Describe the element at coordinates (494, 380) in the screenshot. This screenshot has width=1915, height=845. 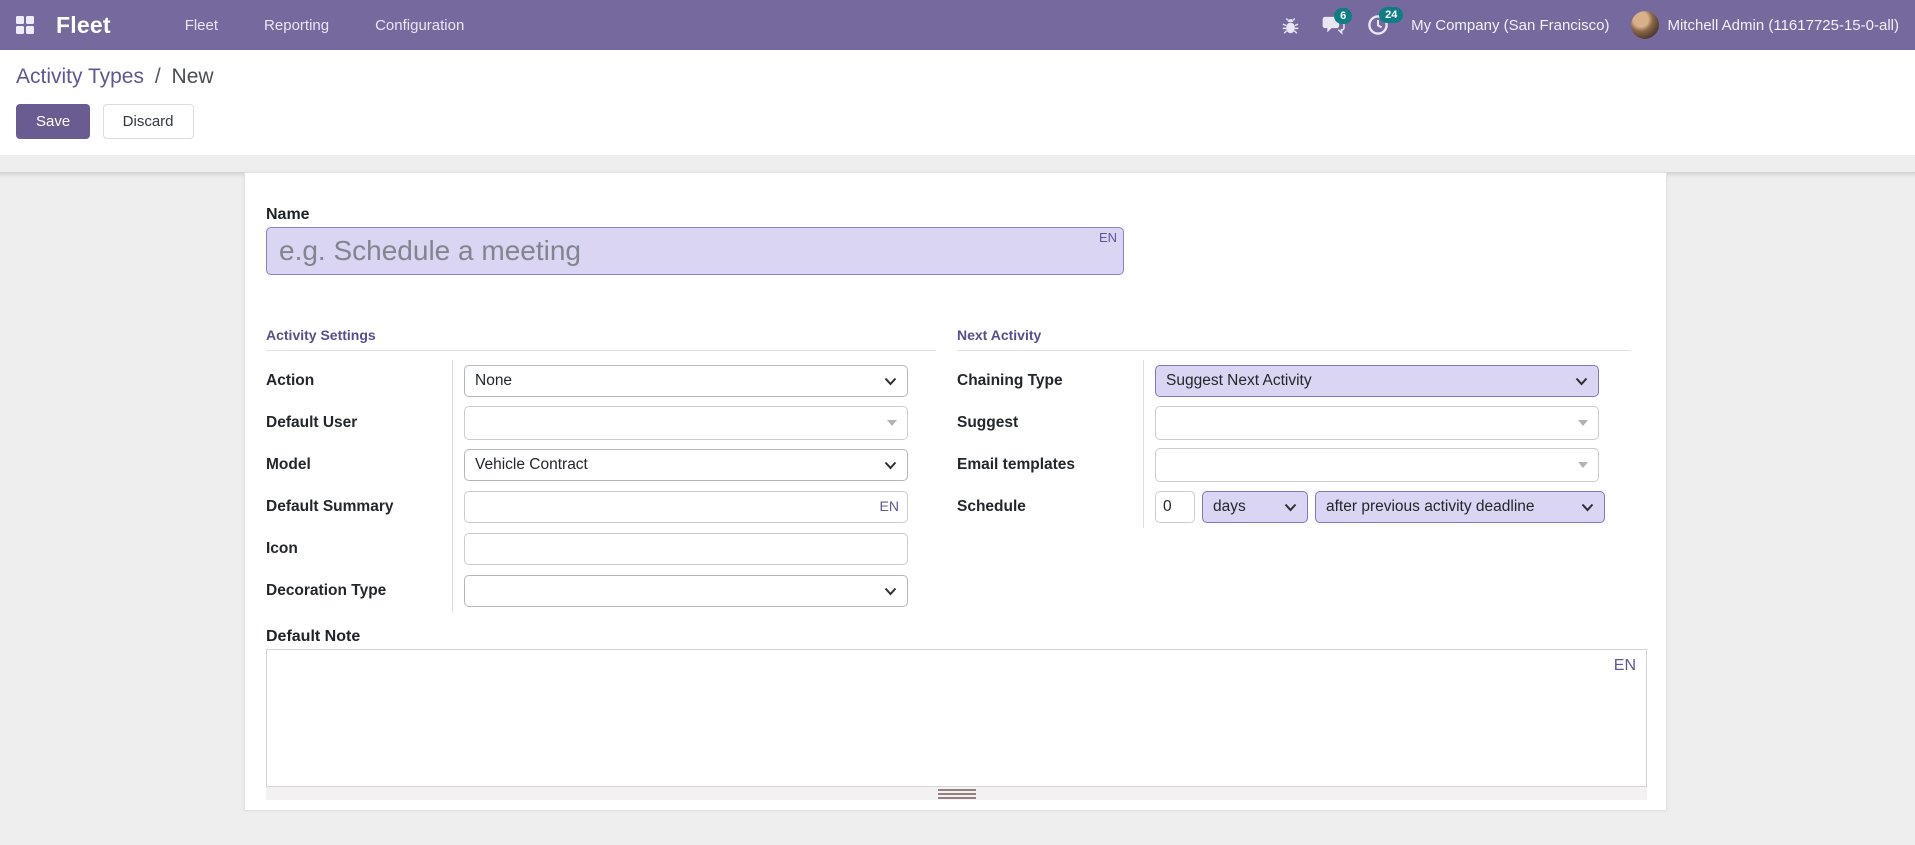
I see `action-select-value: None` at that location.